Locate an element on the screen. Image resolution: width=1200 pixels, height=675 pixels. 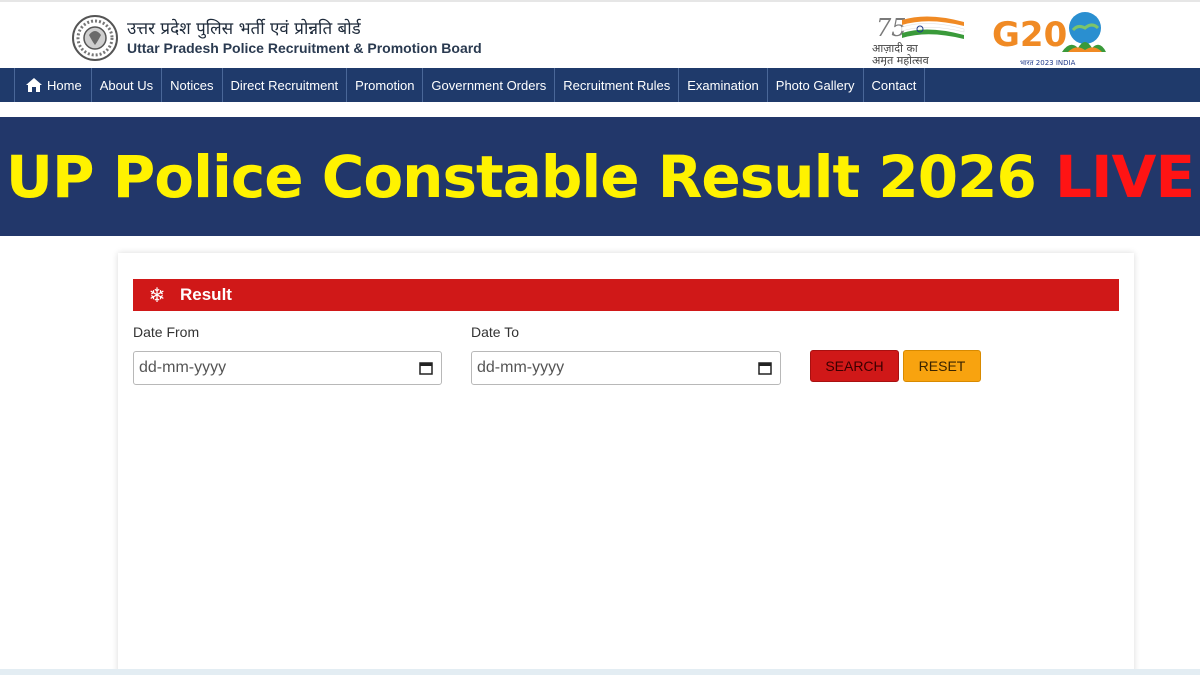
reset-button: RESET is located at coordinates (942, 366).